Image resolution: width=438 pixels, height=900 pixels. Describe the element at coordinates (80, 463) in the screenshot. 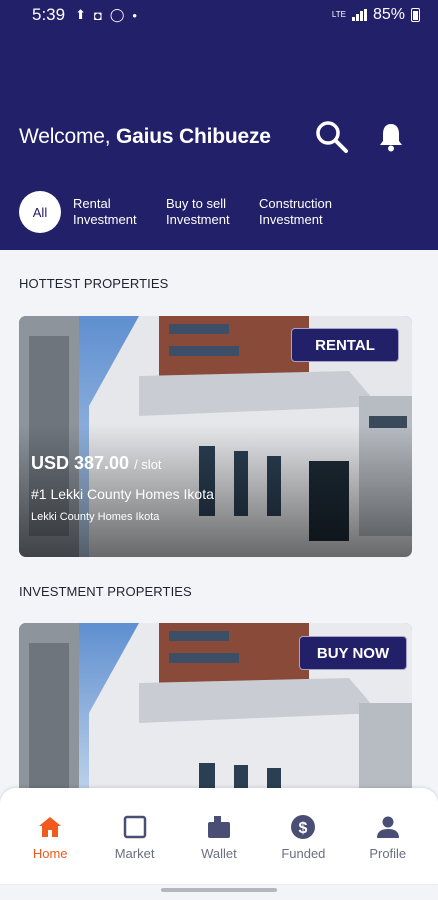

I see `price-amount: USD 387.00` at that location.